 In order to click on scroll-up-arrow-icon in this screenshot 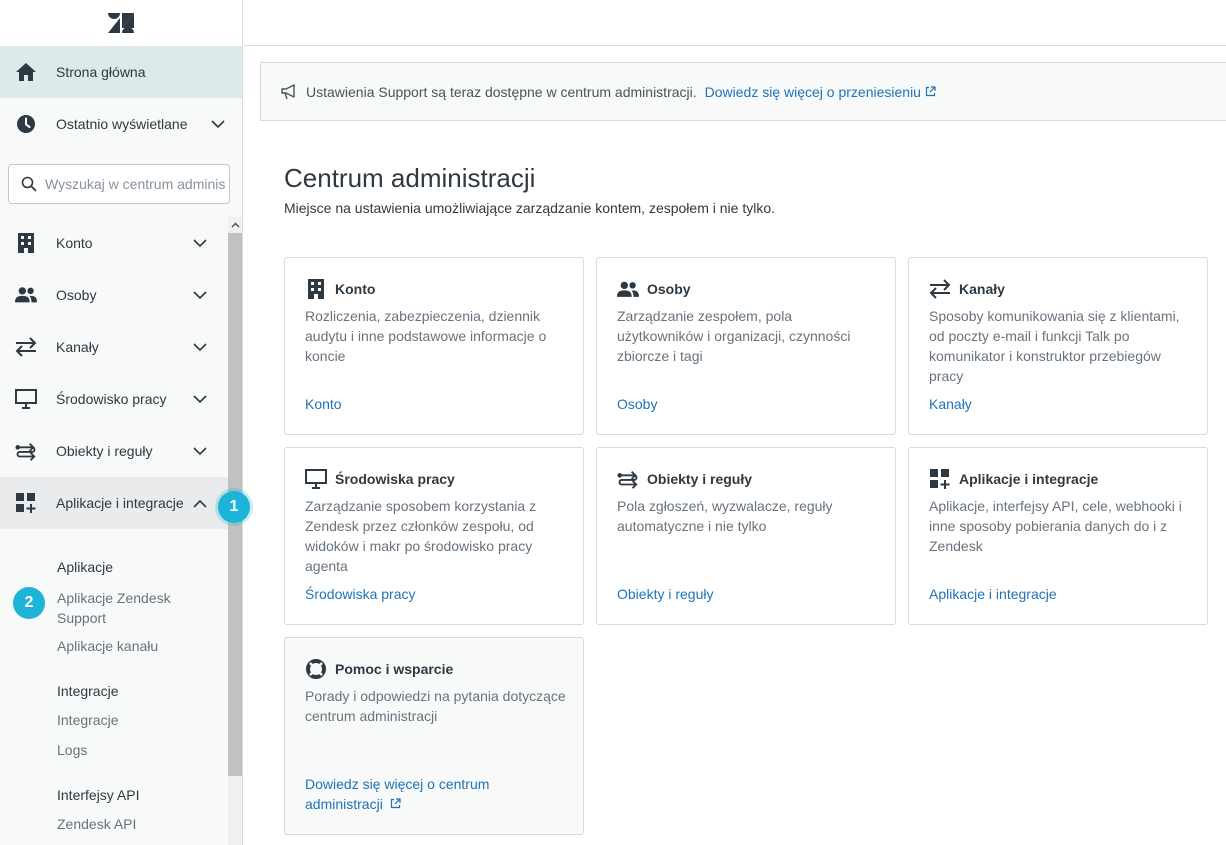, I will do `click(235, 224)`.